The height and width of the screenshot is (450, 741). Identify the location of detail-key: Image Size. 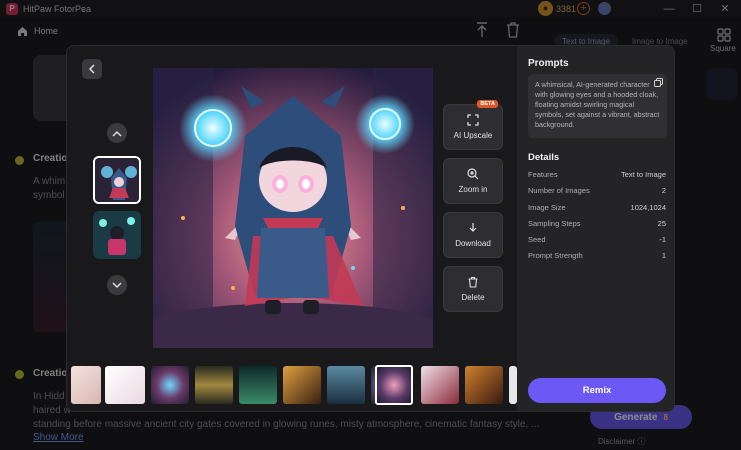
(547, 207).